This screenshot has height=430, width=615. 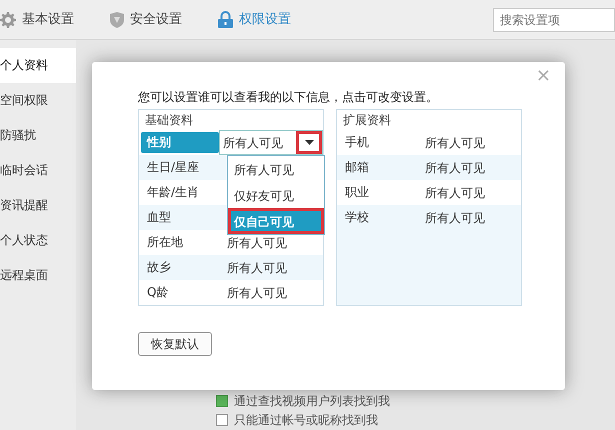 I want to click on sidebar-item: 空间权限, so click(x=38, y=100).